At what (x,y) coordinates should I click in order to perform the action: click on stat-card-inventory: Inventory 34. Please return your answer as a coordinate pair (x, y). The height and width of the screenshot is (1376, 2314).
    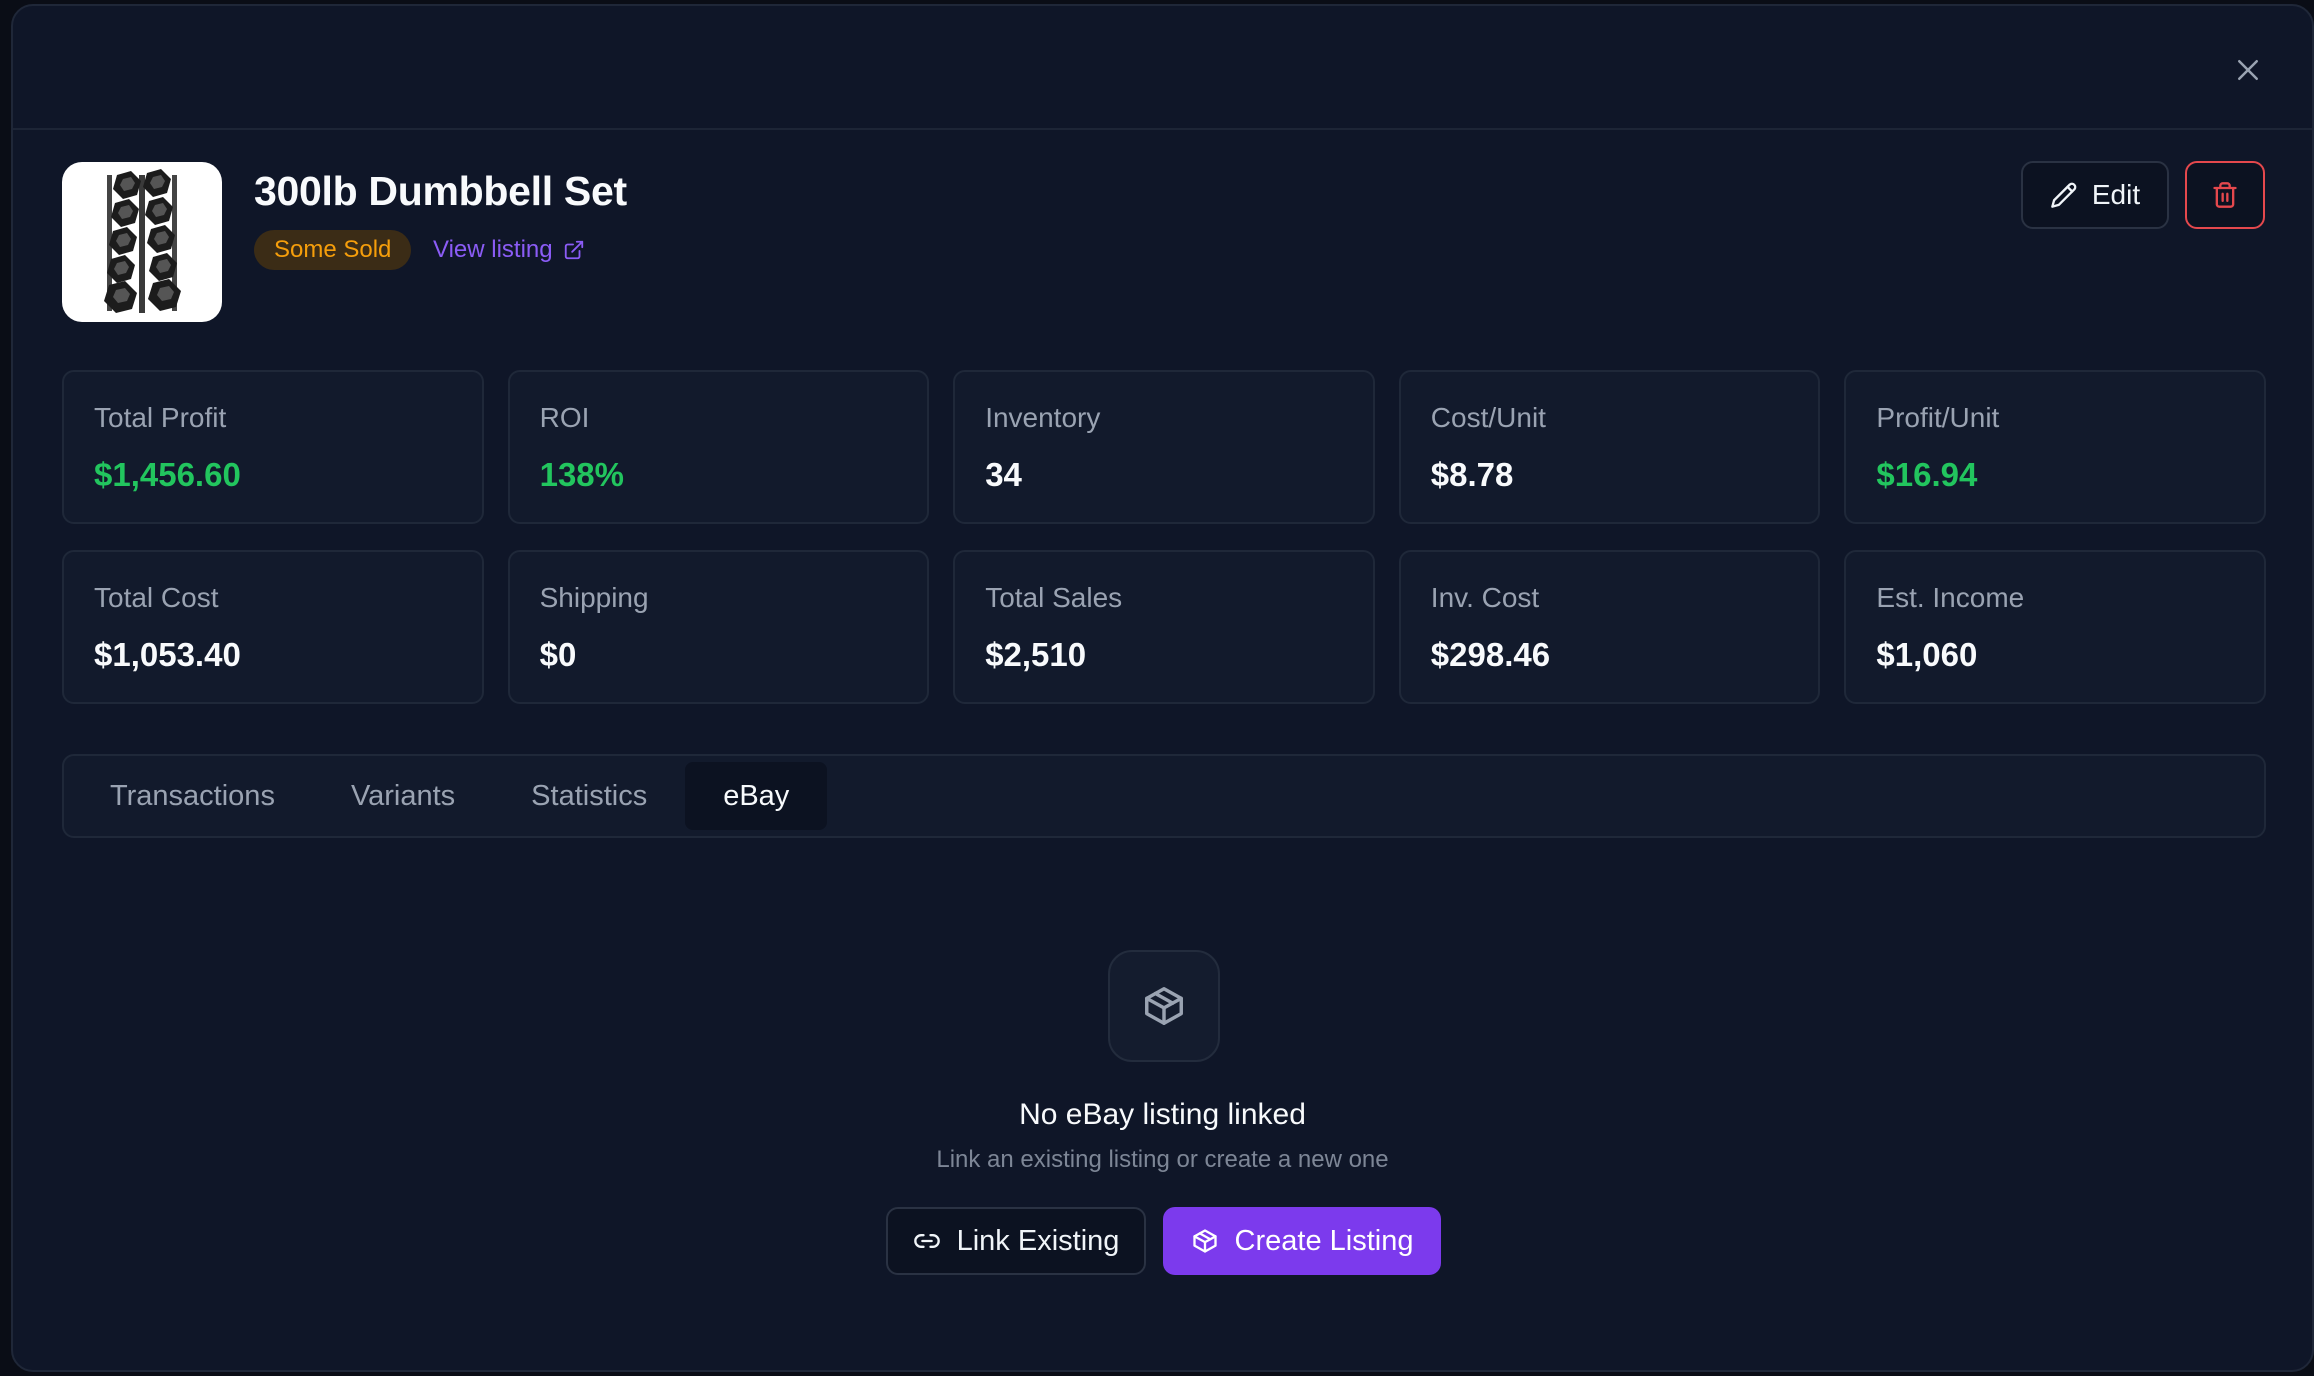
    Looking at the image, I should click on (1164, 447).